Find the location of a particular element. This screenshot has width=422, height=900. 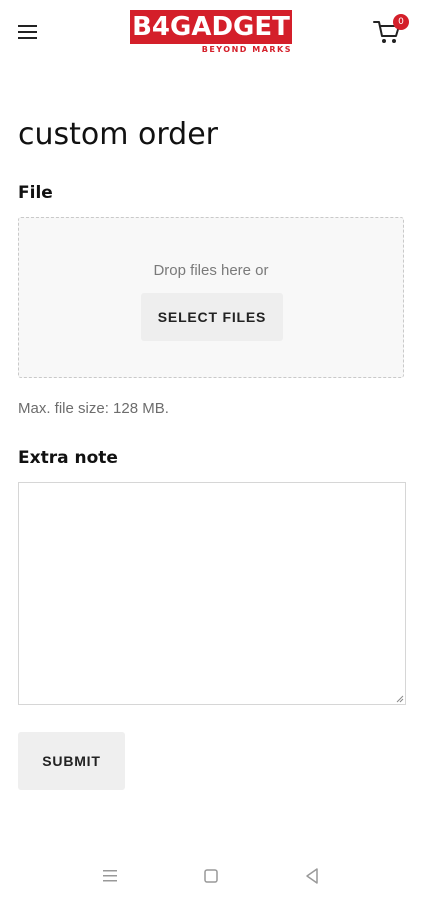

logo-wordmark: B4GADGET is located at coordinates (211, 27).